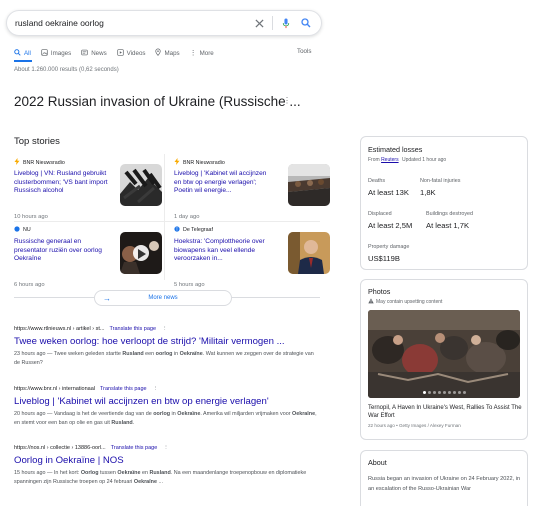  What do you see at coordinates (89, 473) in the screenshot?
I see `snippet-keyword: Oorlog` at bounding box center [89, 473].